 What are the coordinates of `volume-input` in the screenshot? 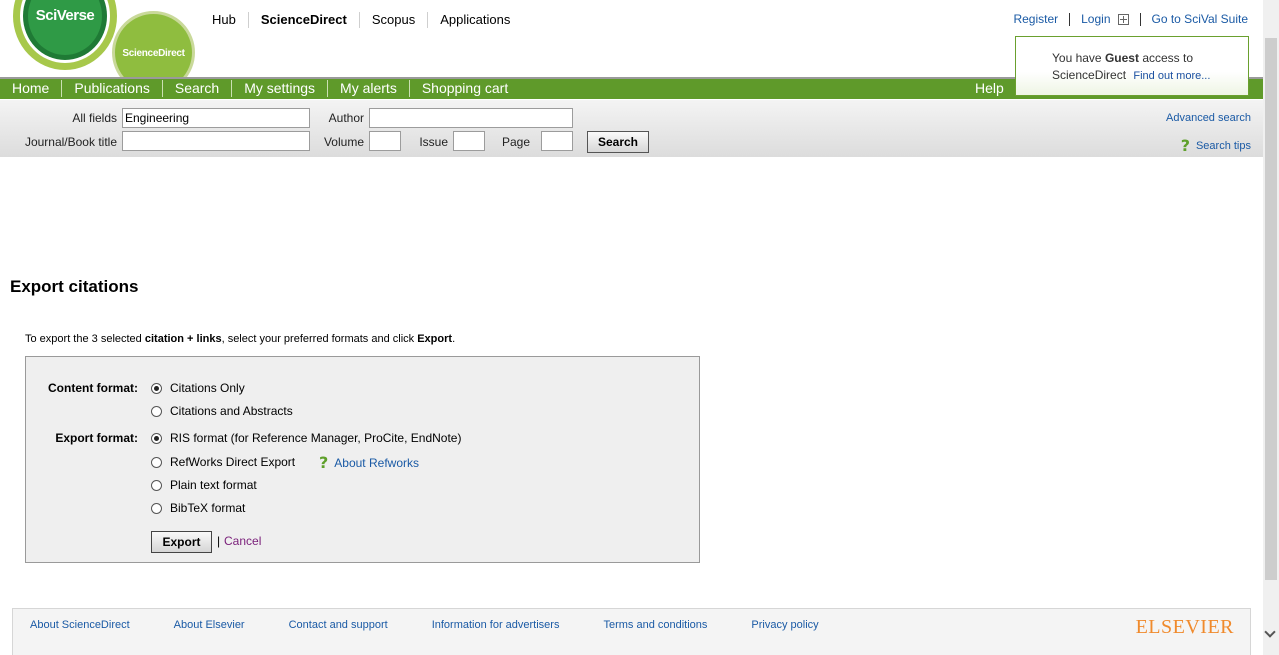 It's located at (385, 141).